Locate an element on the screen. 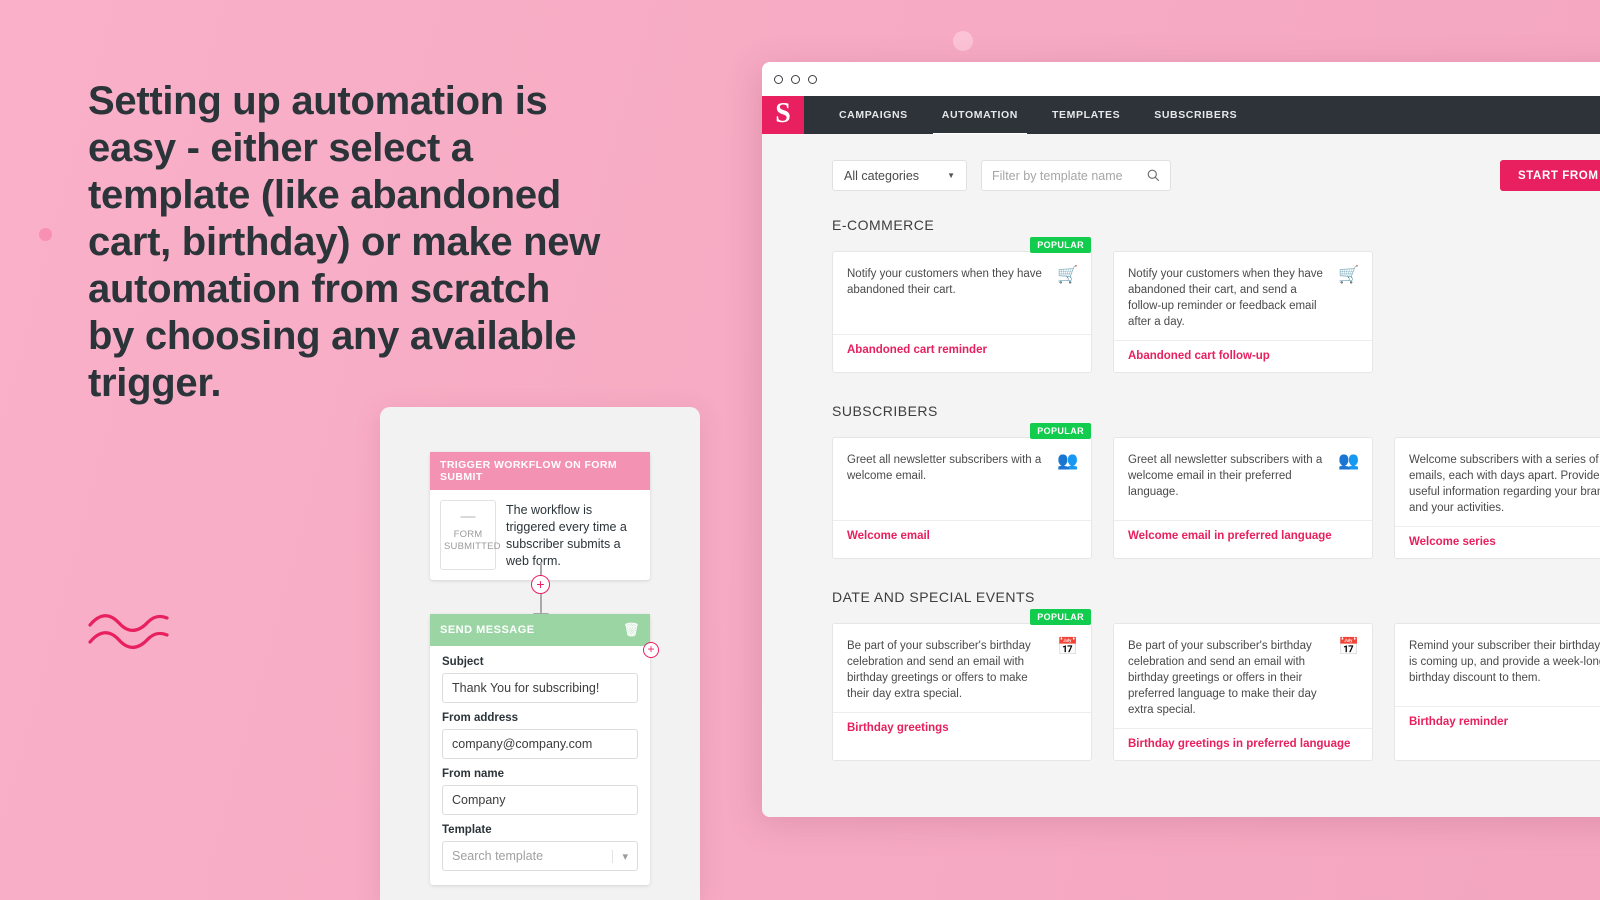  card-title: Abandoned cart follow-up is located at coordinates (1243, 356).